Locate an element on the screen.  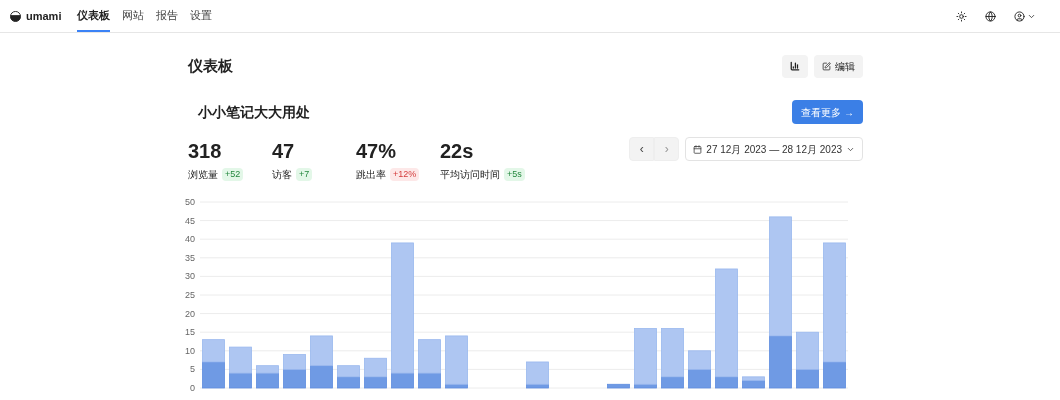
edit-button: 编辑 is located at coordinates (838, 66).